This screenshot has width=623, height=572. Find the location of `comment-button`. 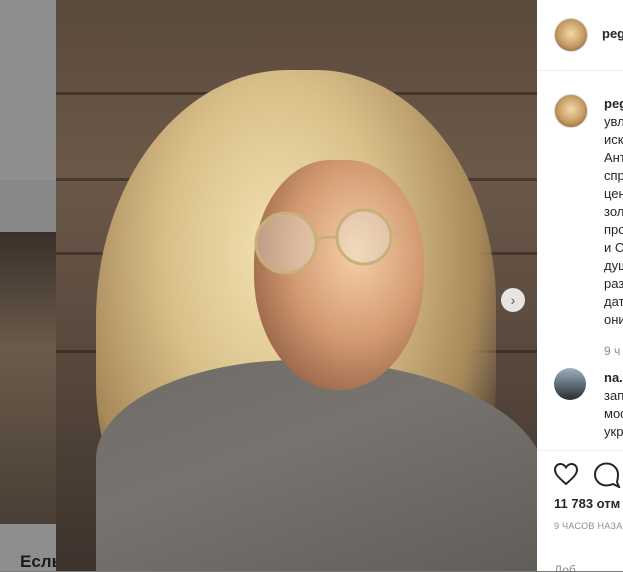

comment-button is located at coordinates (607, 476).